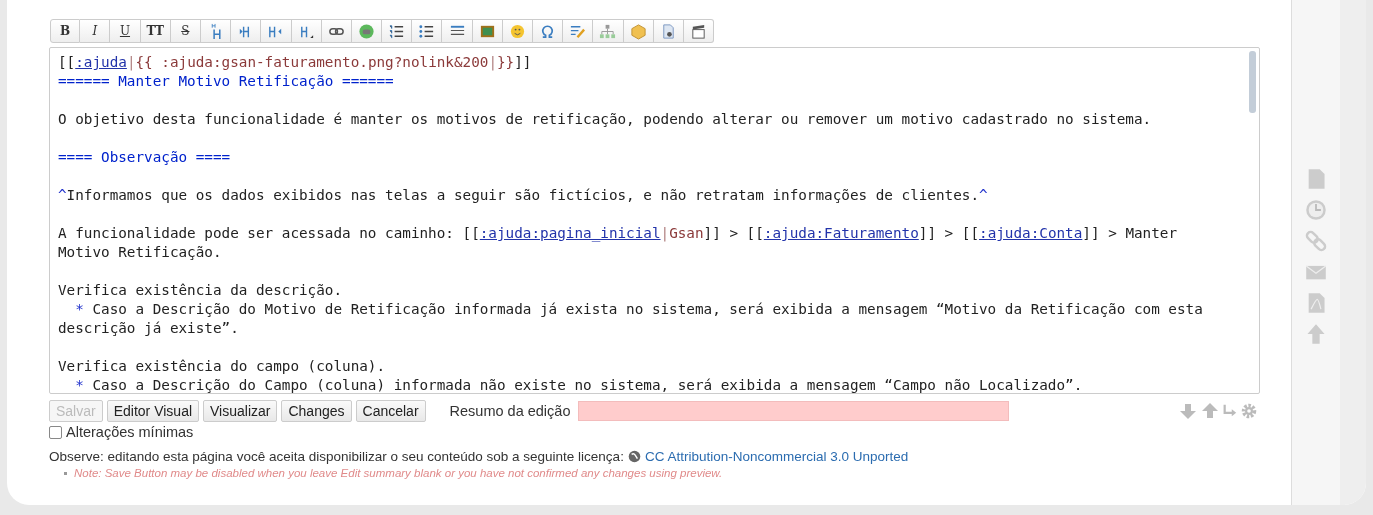  I want to click on source-text: Gsan, so click(686, 233).